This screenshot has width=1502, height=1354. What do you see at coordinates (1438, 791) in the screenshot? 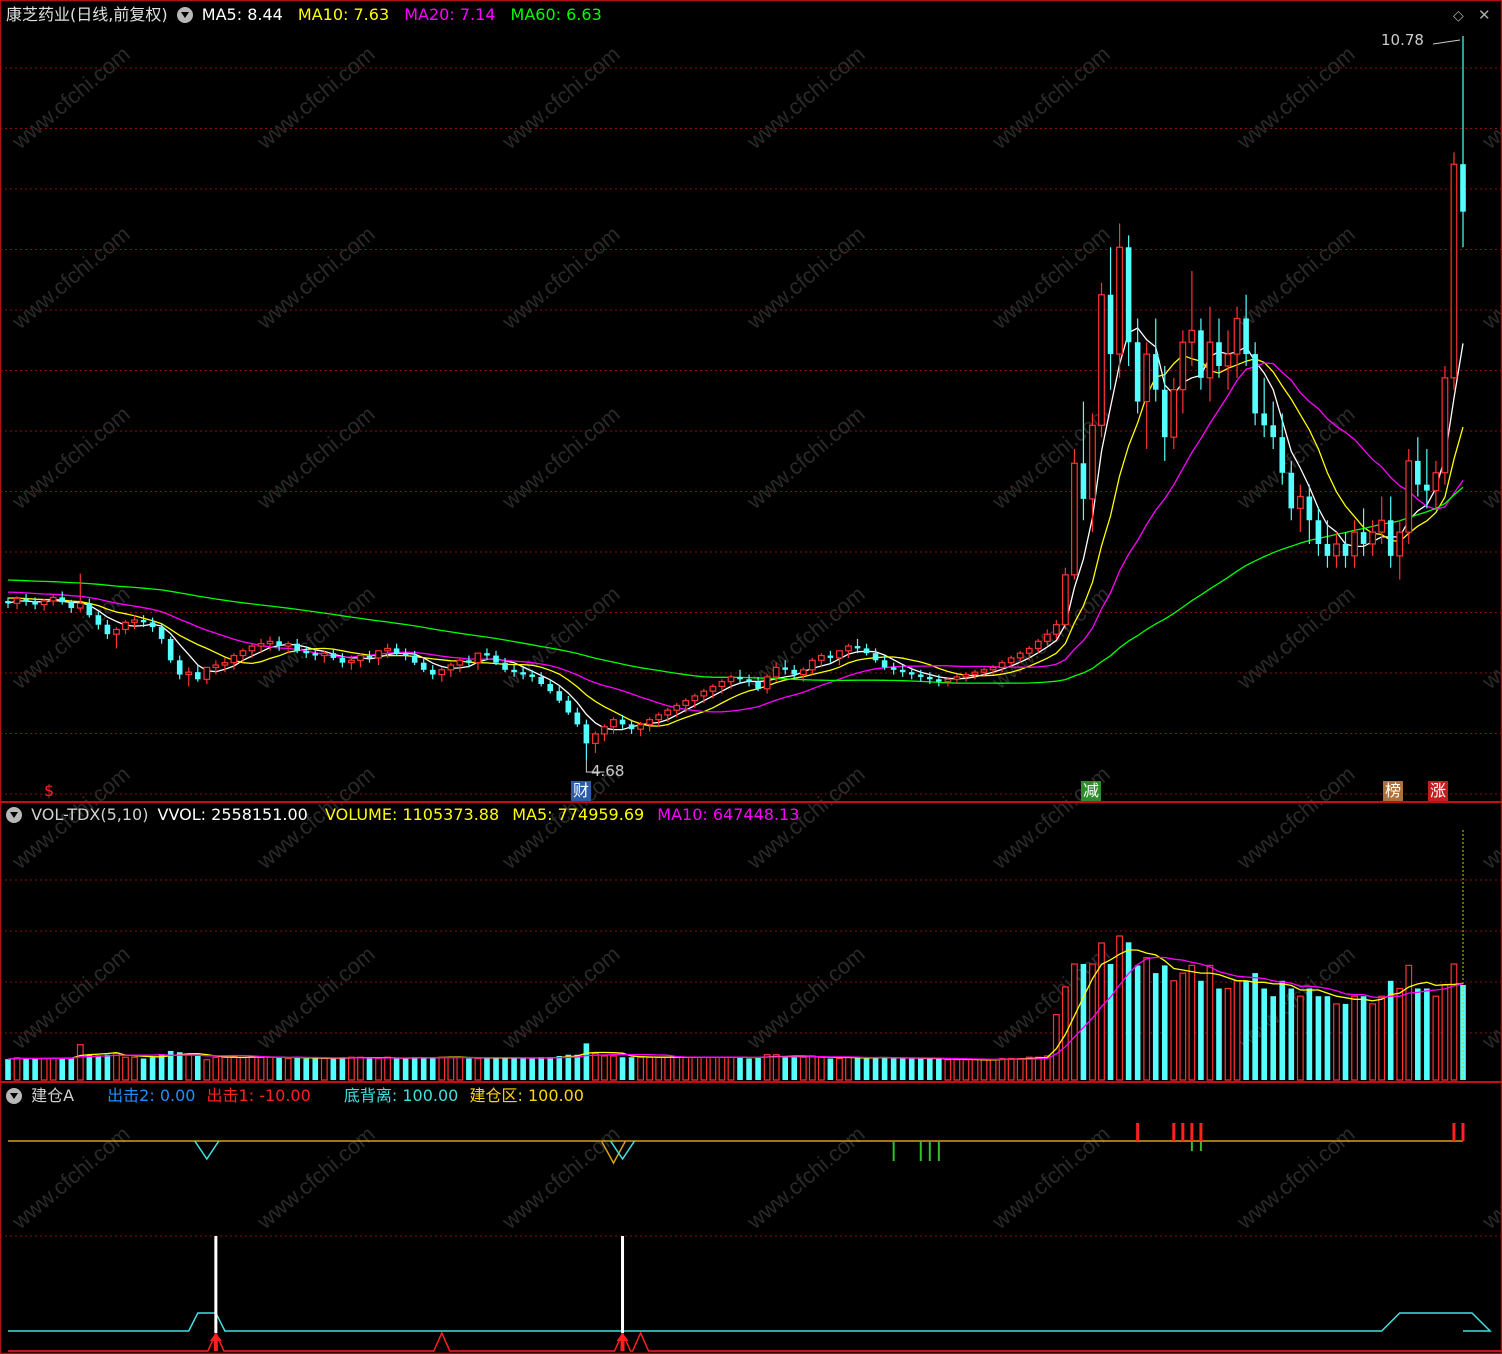
I see `event-badge-limit-up: 涨` at bounding box center [1438, 791].